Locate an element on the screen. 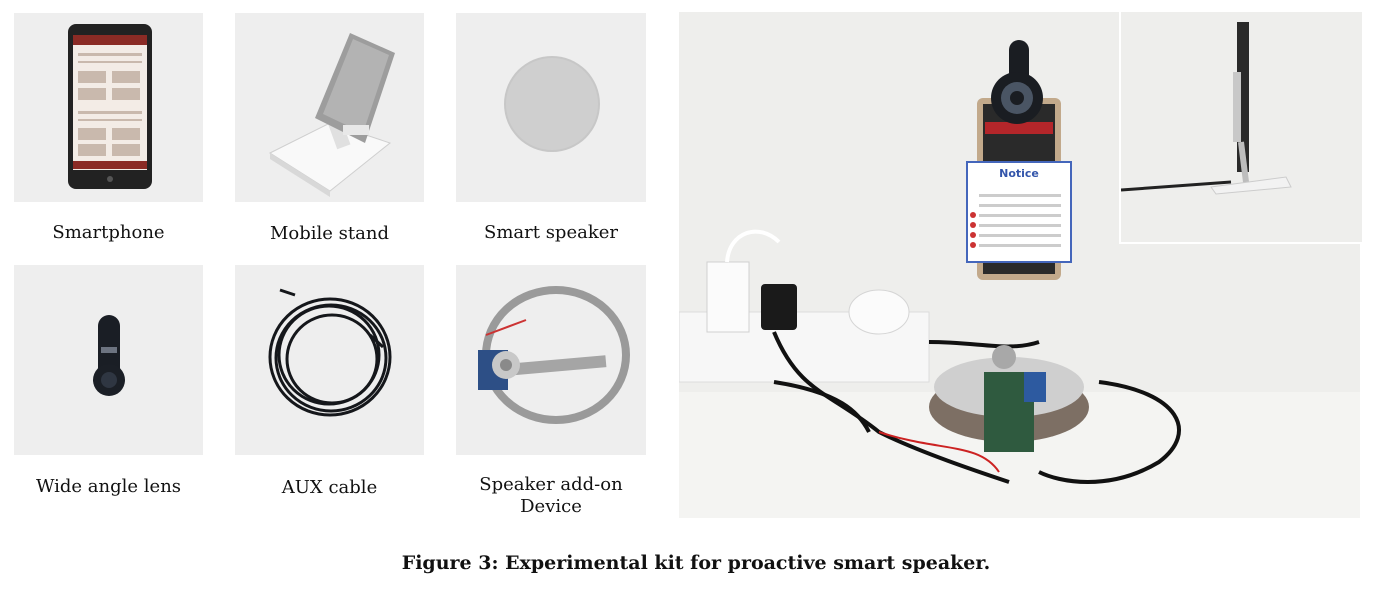 This screenshot has height=596, width=1392. speaker-addon-device-image is located at coordinates (551, 360).